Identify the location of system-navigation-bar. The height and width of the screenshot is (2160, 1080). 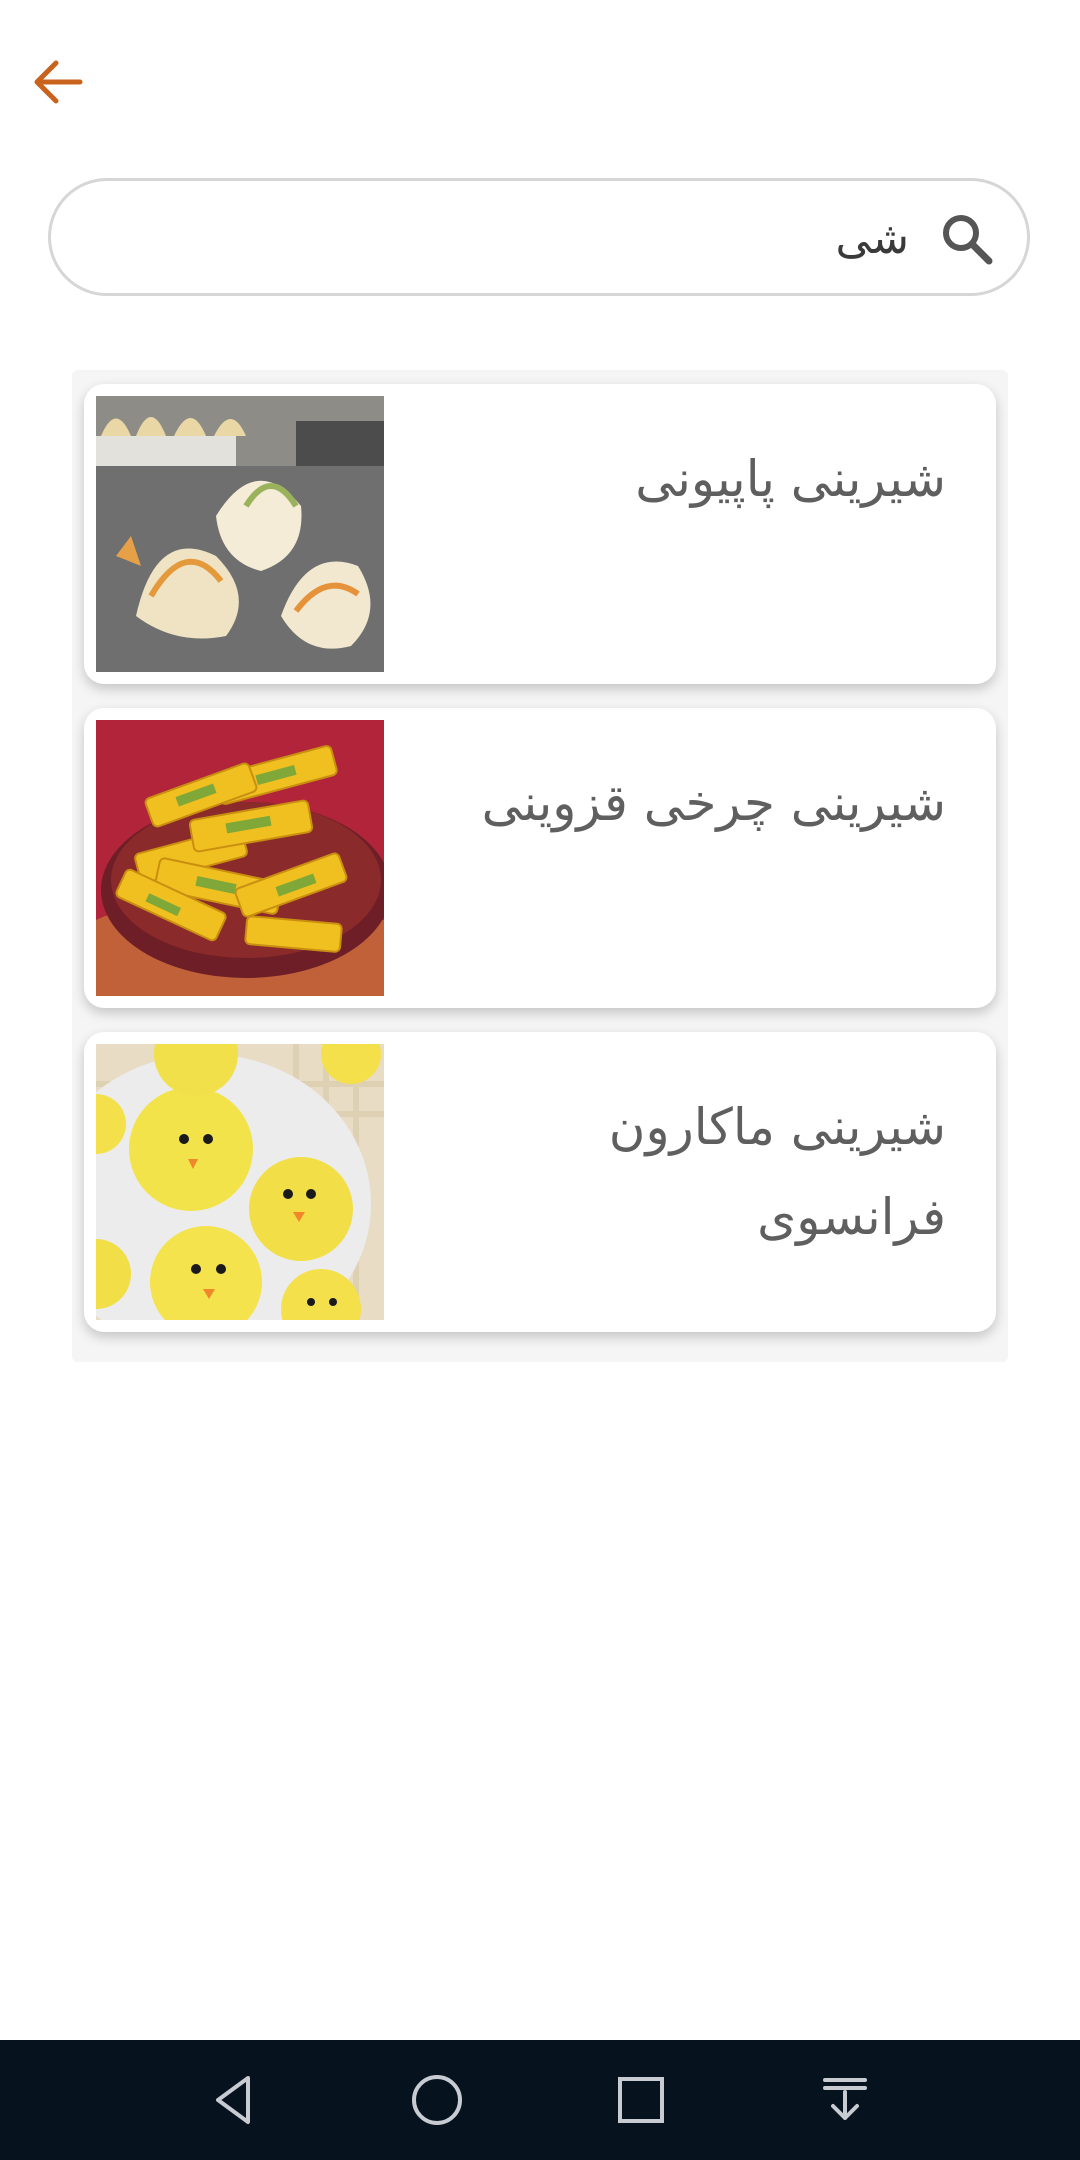
(540, 2100).